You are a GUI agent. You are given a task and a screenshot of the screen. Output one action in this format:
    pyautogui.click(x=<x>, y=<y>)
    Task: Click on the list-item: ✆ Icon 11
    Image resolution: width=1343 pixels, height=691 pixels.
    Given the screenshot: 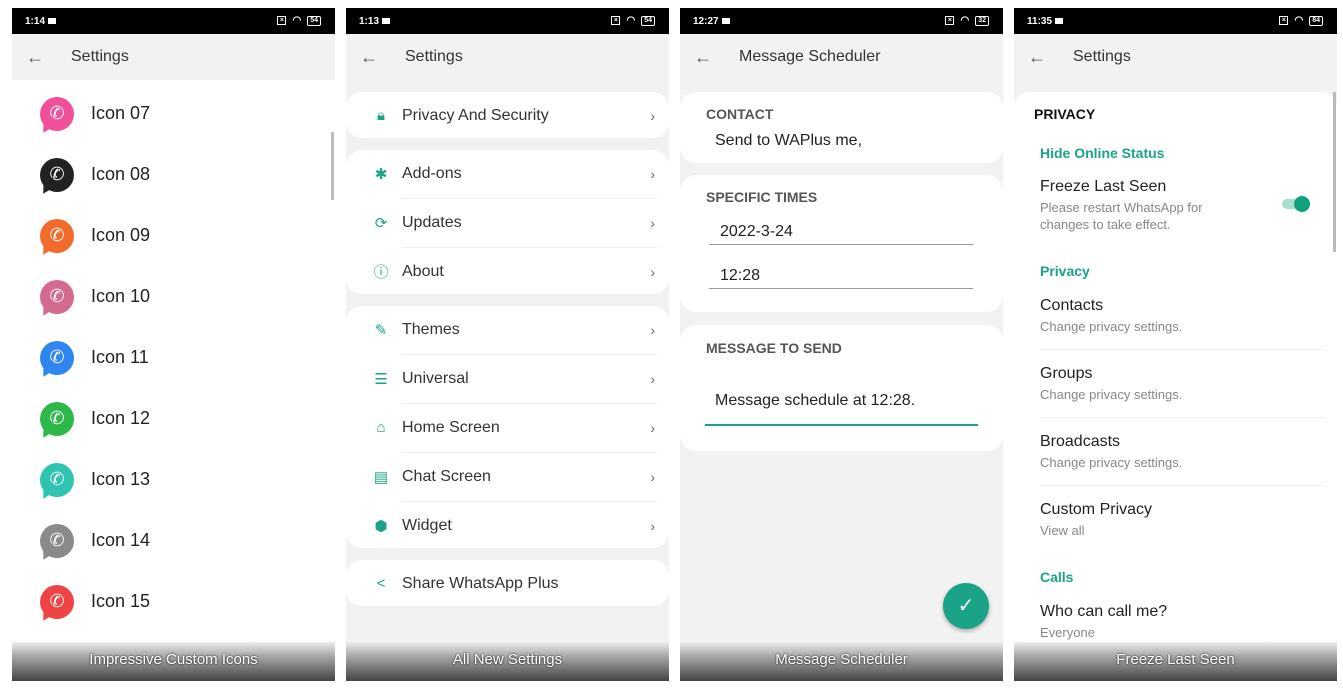 What is the action you would take?
    pyautogui.click(x=173, y=357)
    